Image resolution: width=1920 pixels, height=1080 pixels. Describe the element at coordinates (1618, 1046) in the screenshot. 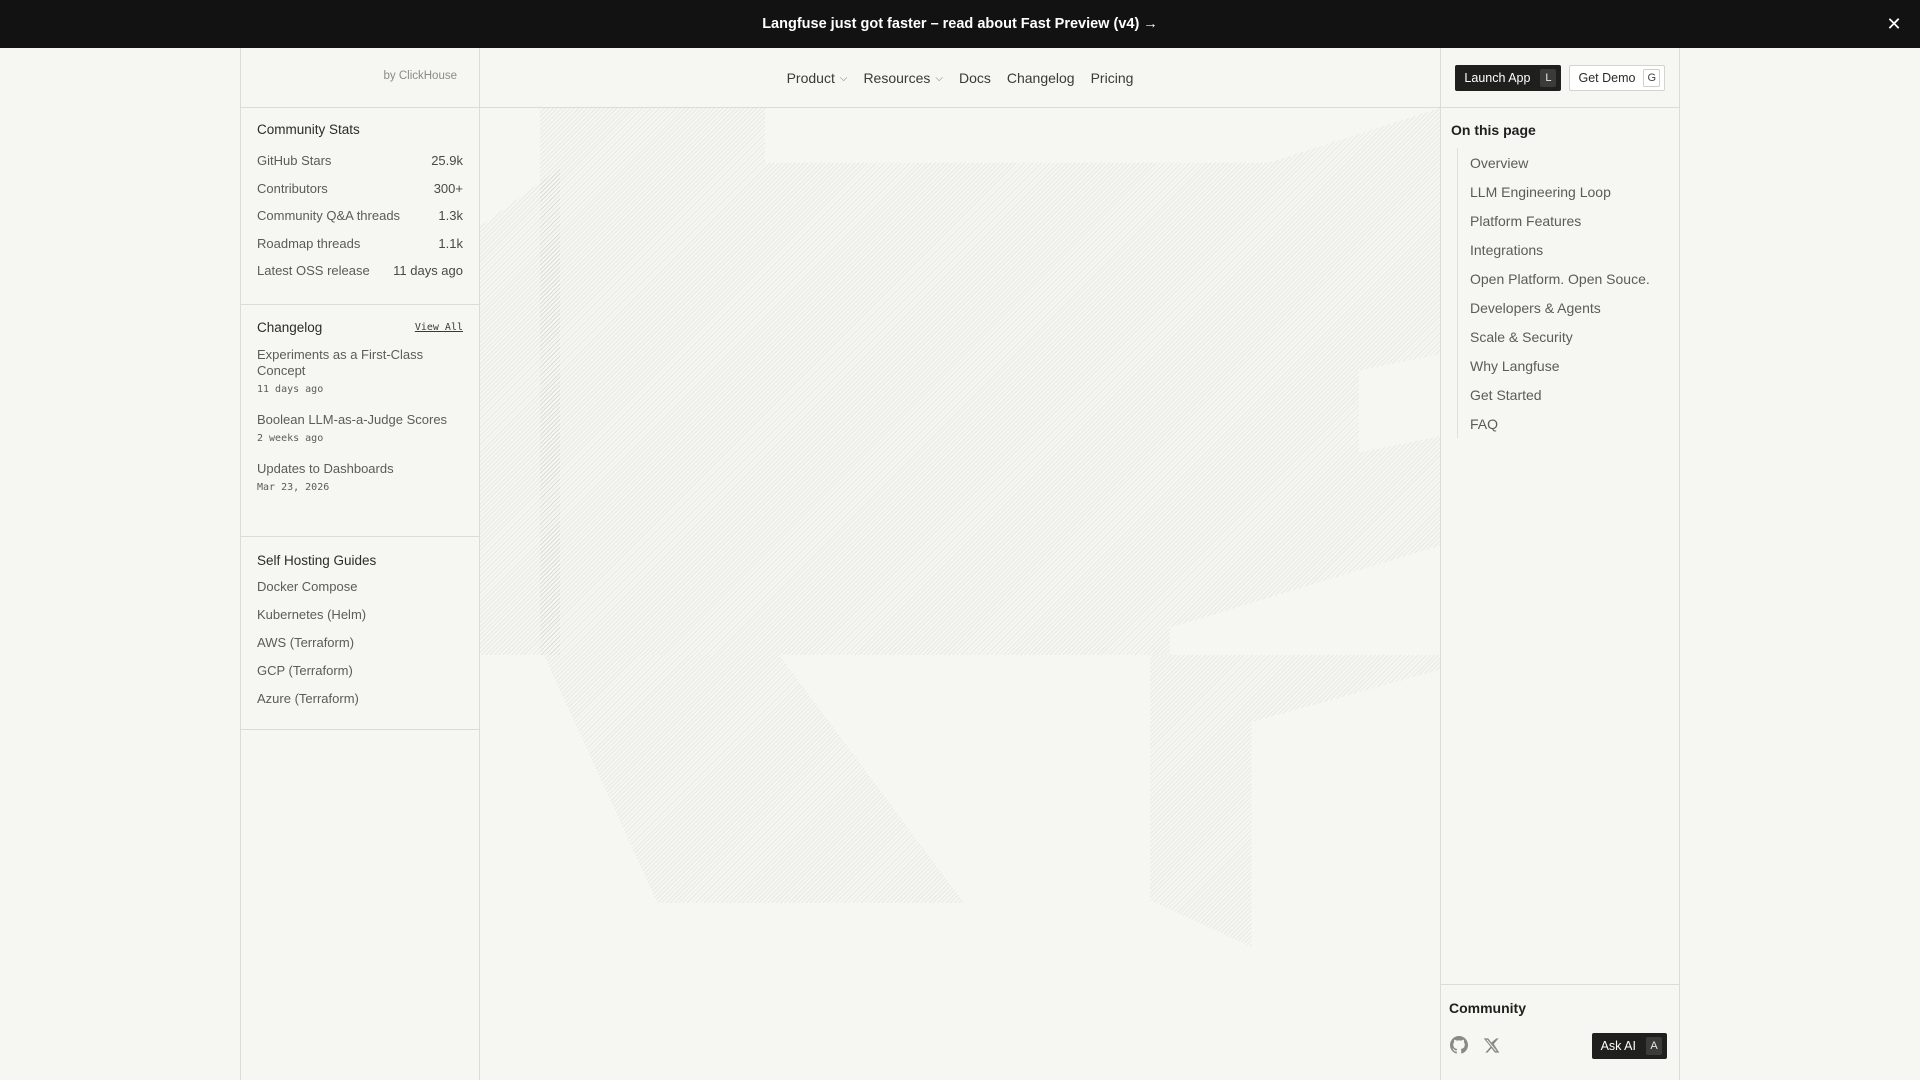

I see `ask-ai-label: Ask AI` at that location.